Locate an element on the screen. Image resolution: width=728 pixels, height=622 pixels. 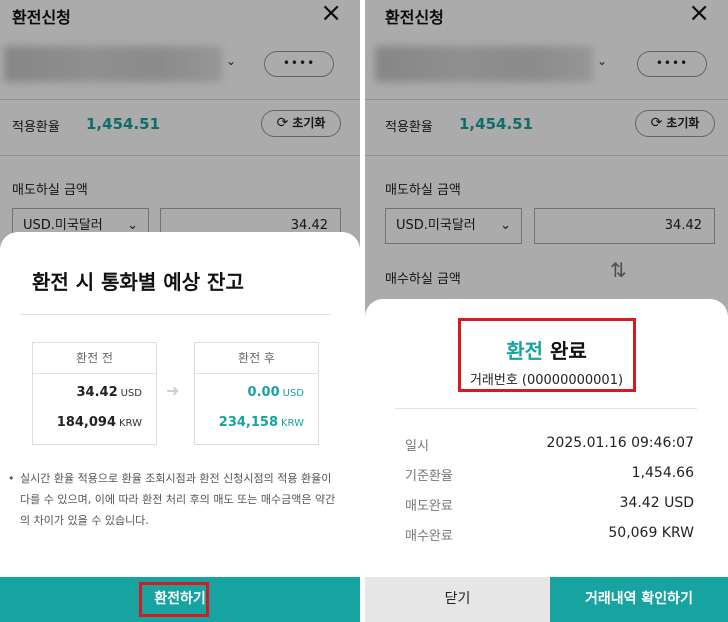
balance-before-header: 환전 전 is located at coordinates (94, 358).